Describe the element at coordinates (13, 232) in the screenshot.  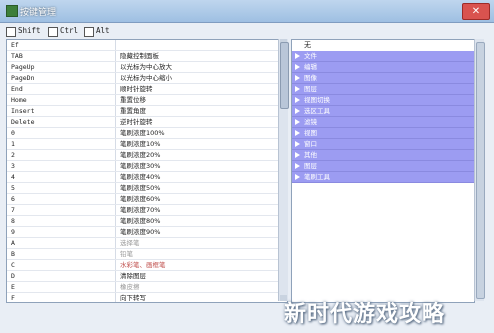
I see `shortcut-key: 9` at that location.